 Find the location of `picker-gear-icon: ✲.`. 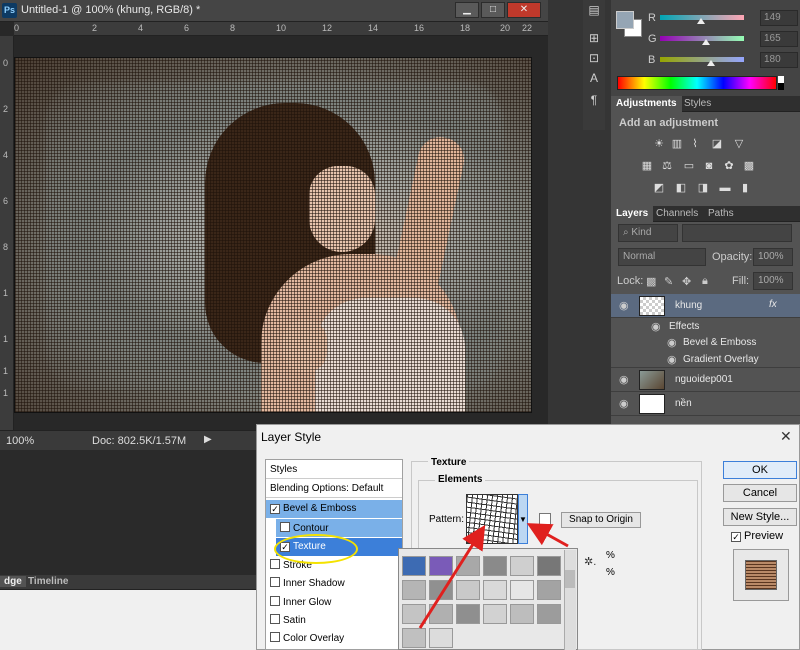

picker-gear-icon: ✲. is located at coordinates (590, 561).